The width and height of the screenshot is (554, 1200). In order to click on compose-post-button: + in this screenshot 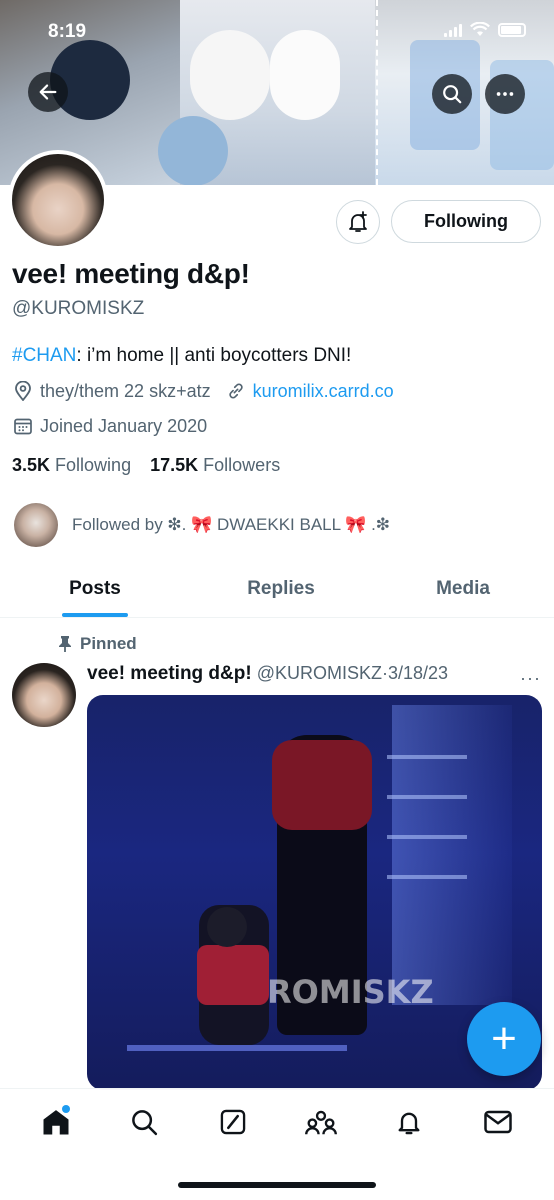, I will do `click(504, 1039)`.